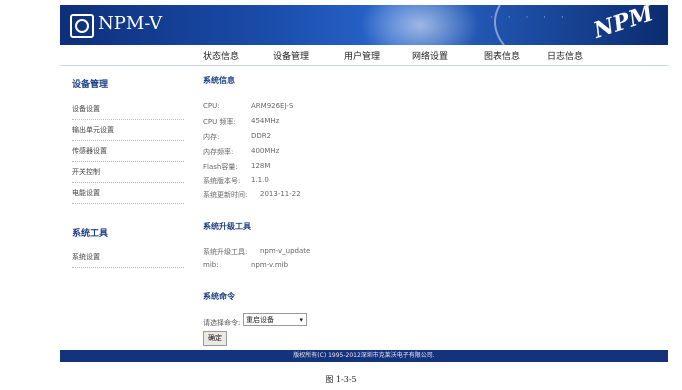 The image size is (682, 390). I want to click on command-select: 重启设备 ▾, so click(275, 319).